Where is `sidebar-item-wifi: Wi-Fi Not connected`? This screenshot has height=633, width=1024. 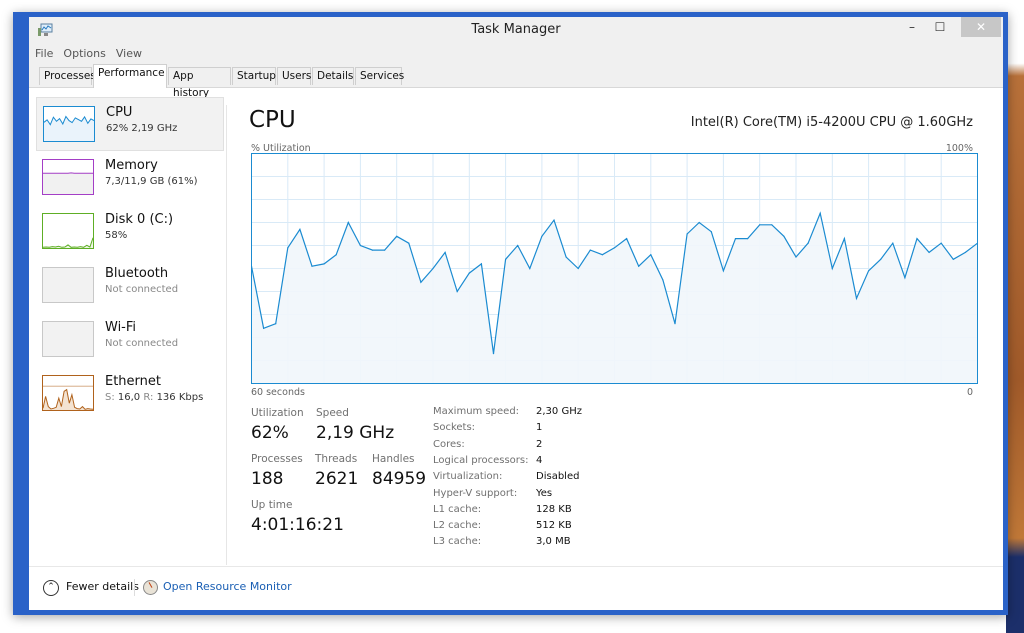
sidebar-item-wifi: Wi-Fi Not connected is located at coordinates (130, 340).